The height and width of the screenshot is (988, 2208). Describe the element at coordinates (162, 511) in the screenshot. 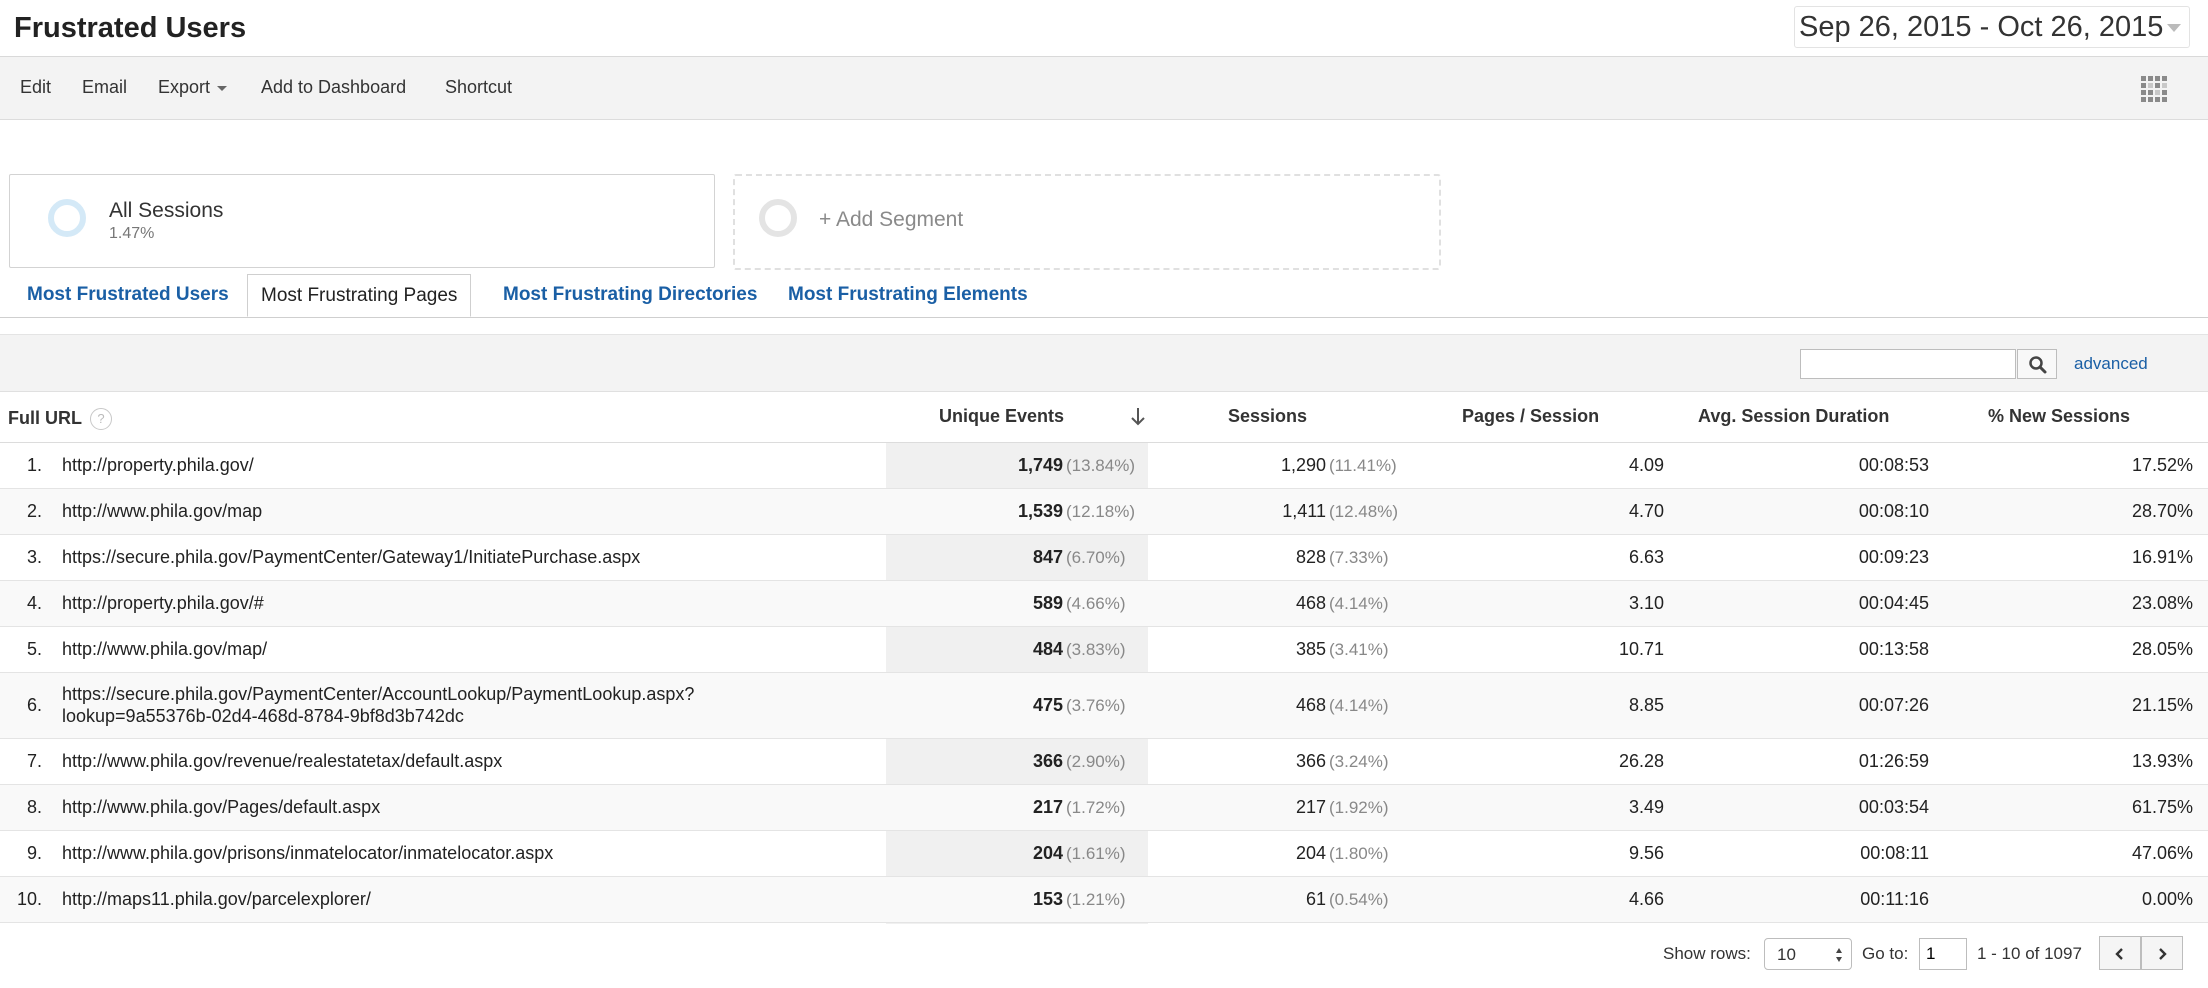

I see `row-url: http://www.phila.gov/map` at that location.